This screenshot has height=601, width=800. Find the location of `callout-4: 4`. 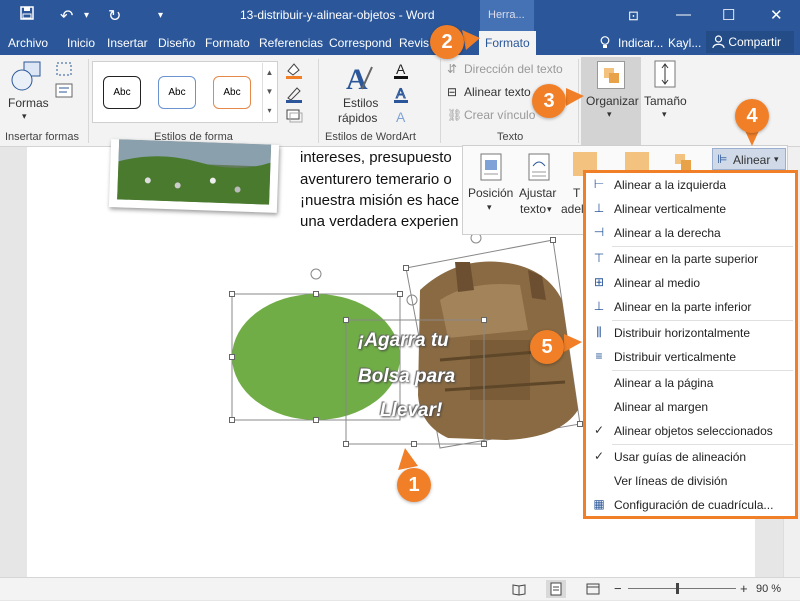

callout-4: 4 is located at coordinates (752, 116).